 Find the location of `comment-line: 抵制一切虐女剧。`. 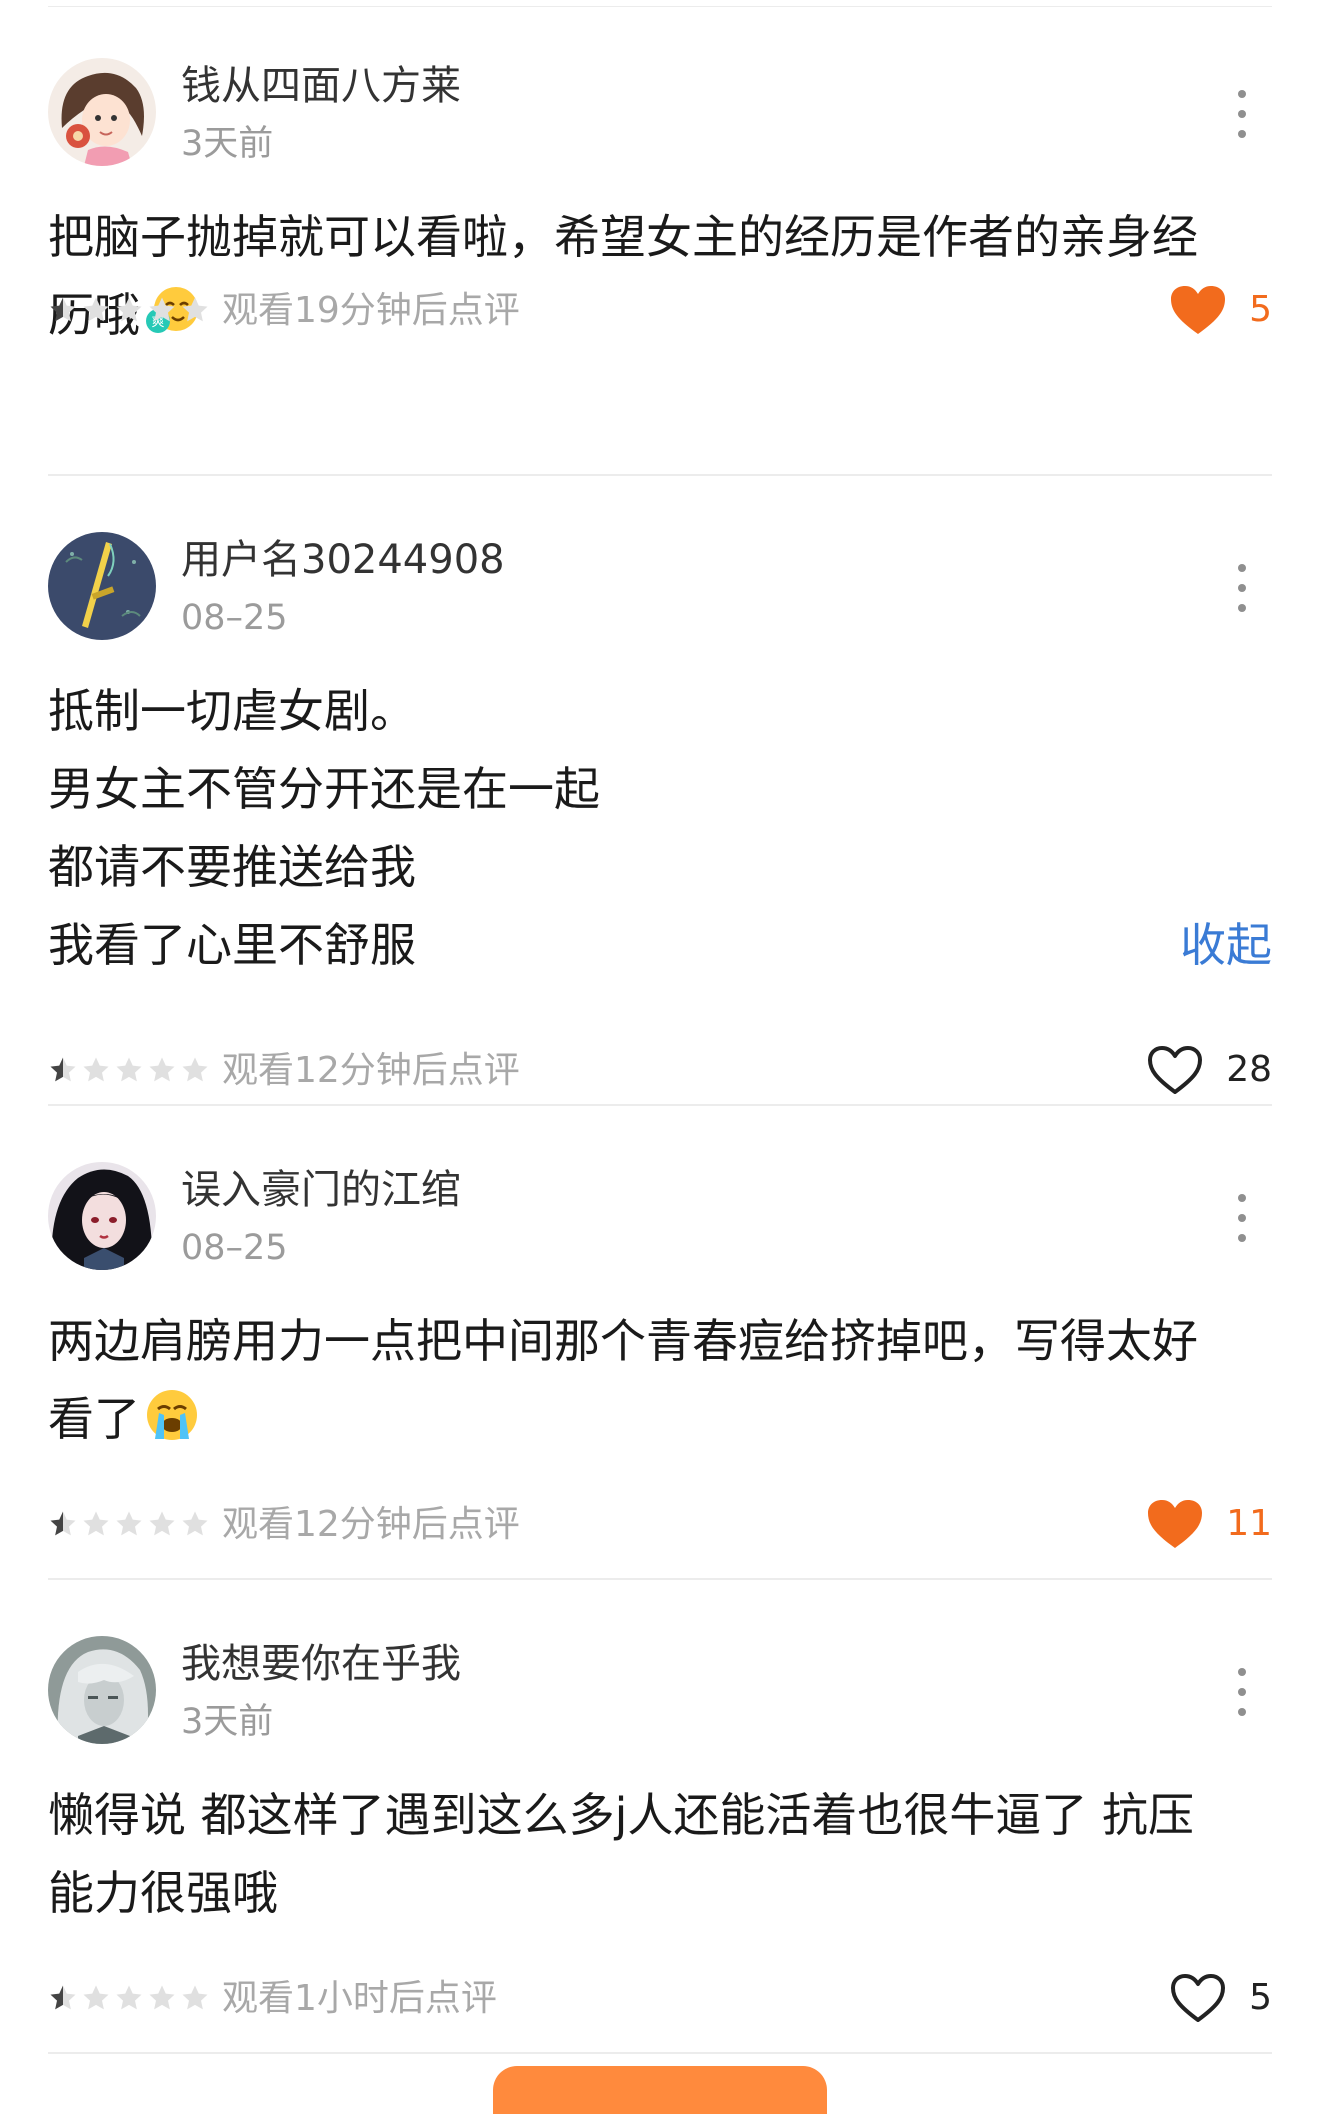

comment-line: 抵制一切虐女剧。 is located at coordinates (232, 711).